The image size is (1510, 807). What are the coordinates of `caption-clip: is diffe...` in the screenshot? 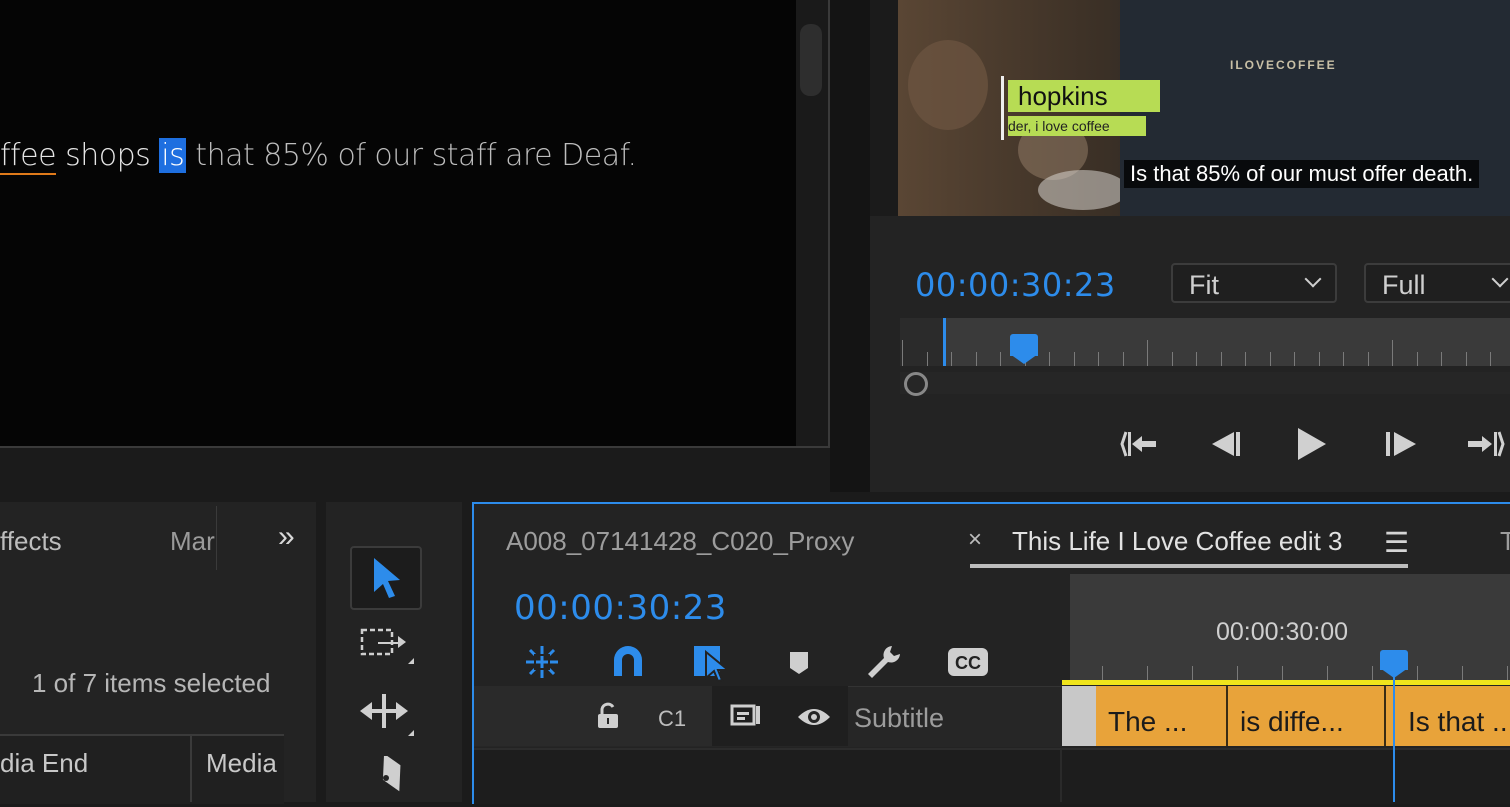 It's located at (1307, 716).